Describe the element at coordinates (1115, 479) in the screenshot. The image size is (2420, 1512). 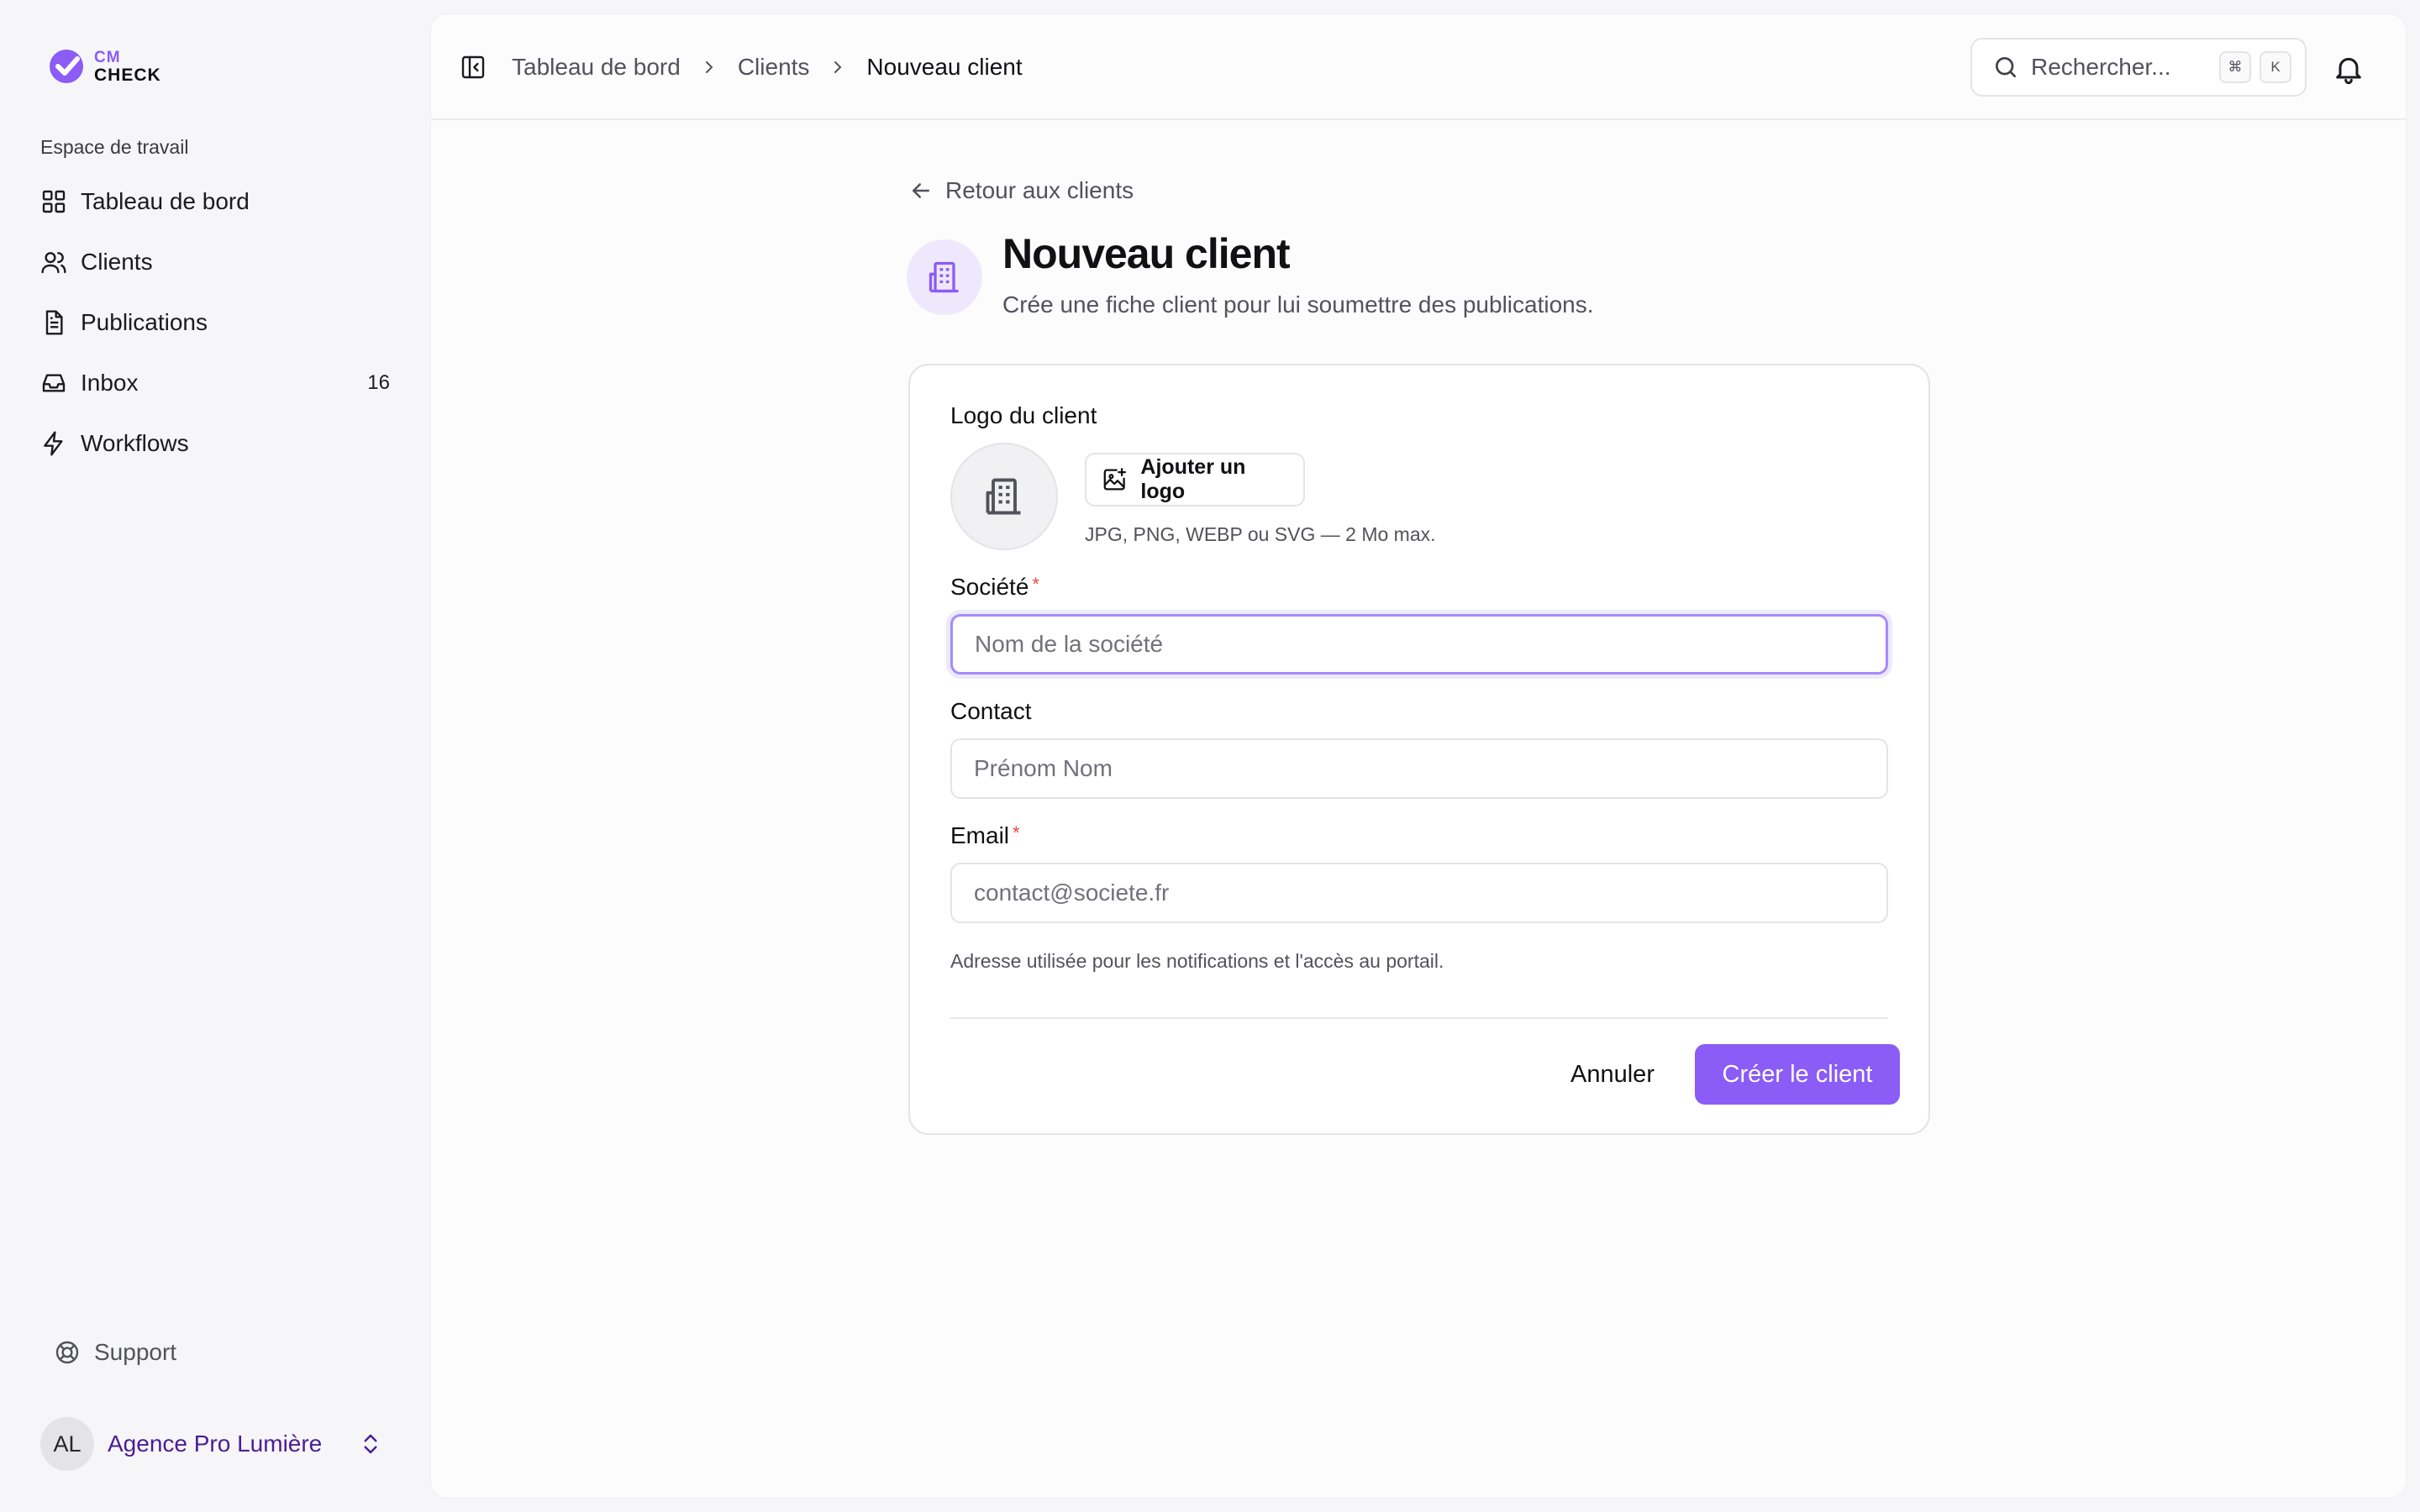
I see `image-plus-icon` at that location.